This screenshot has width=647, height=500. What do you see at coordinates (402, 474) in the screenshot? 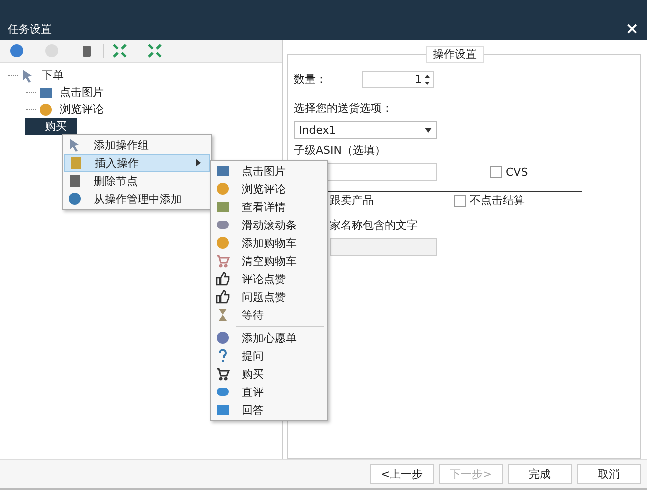
I see `wizard-button: <上一步` at bounding box center [402, 474].